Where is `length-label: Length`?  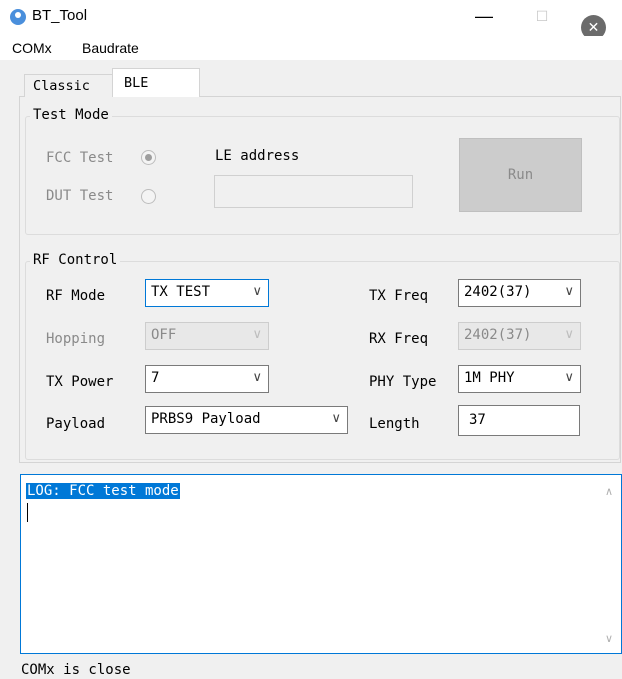 length-label: Length is located at coordinates (394, 424).